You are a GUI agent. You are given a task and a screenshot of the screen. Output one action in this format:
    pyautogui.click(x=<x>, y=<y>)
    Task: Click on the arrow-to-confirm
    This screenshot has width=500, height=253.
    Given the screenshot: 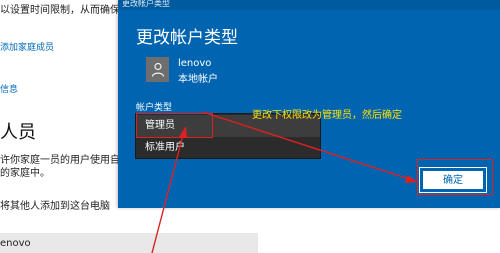 What is the action you would take?
    pyautogui.click(x=306, y=145)
    